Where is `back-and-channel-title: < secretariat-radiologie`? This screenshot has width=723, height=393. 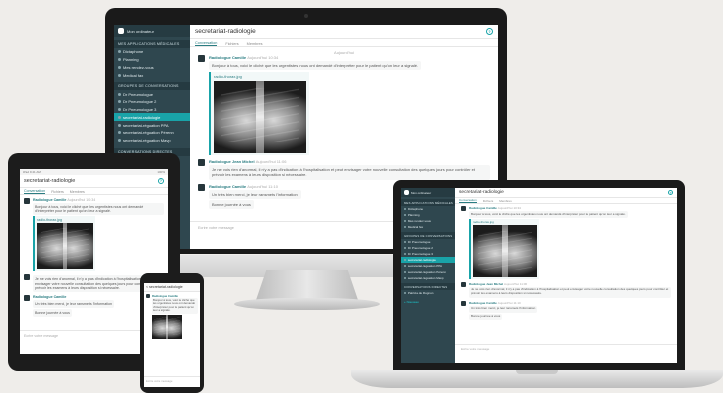 back-and-channel-title: < secretariat-radiologie is located at coordinates (164, 287).